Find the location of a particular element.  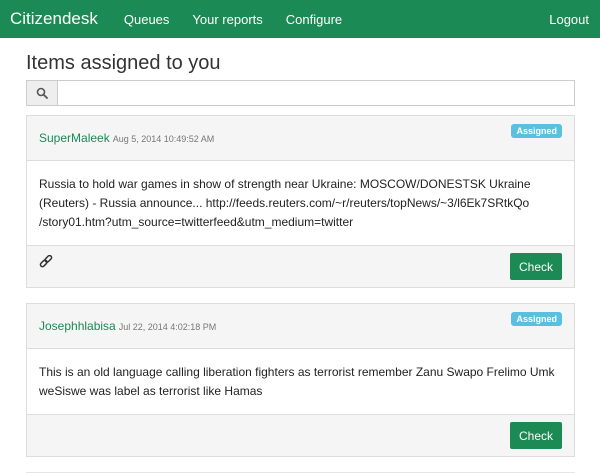

report-date: Jul 22, 2014 4:02:18 PM is located at coordinates (167, 327).